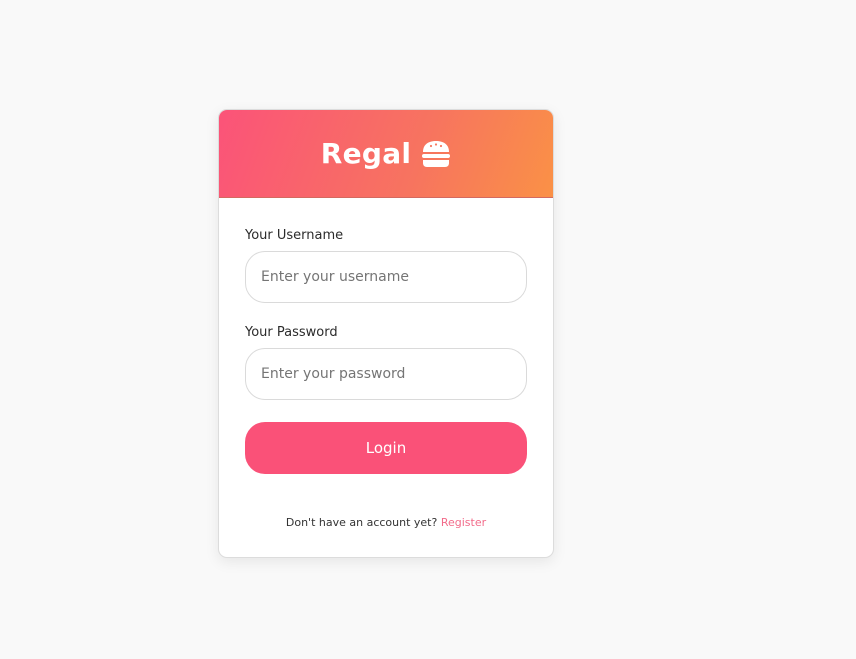 This screenshot has width=856, height=659. I want to click on register-prompt: Don't have an account yet? Register, so click(386, 522).